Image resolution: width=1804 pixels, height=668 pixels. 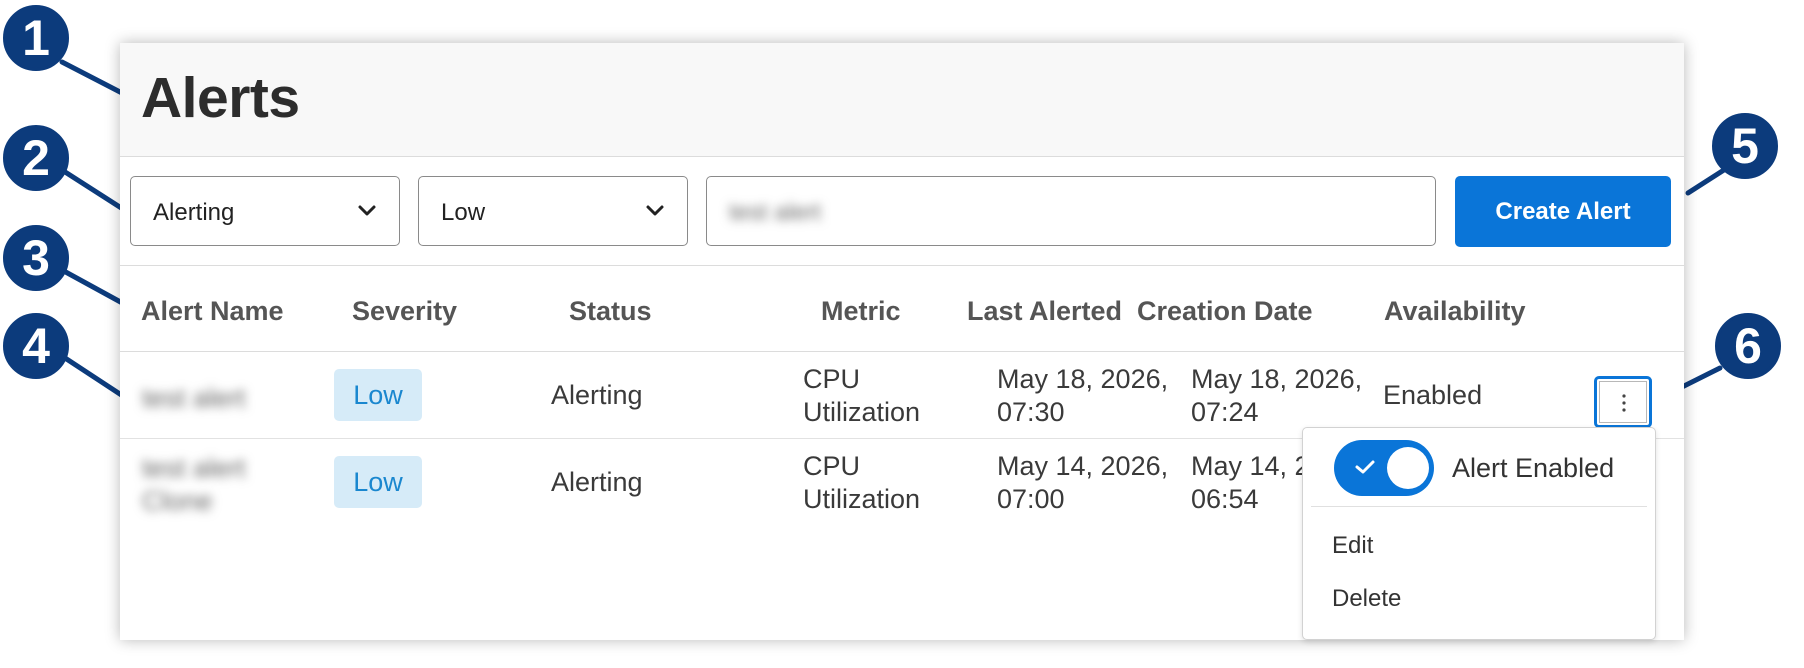 I want to click on toggle-knob, so click(x=1408, y=468).